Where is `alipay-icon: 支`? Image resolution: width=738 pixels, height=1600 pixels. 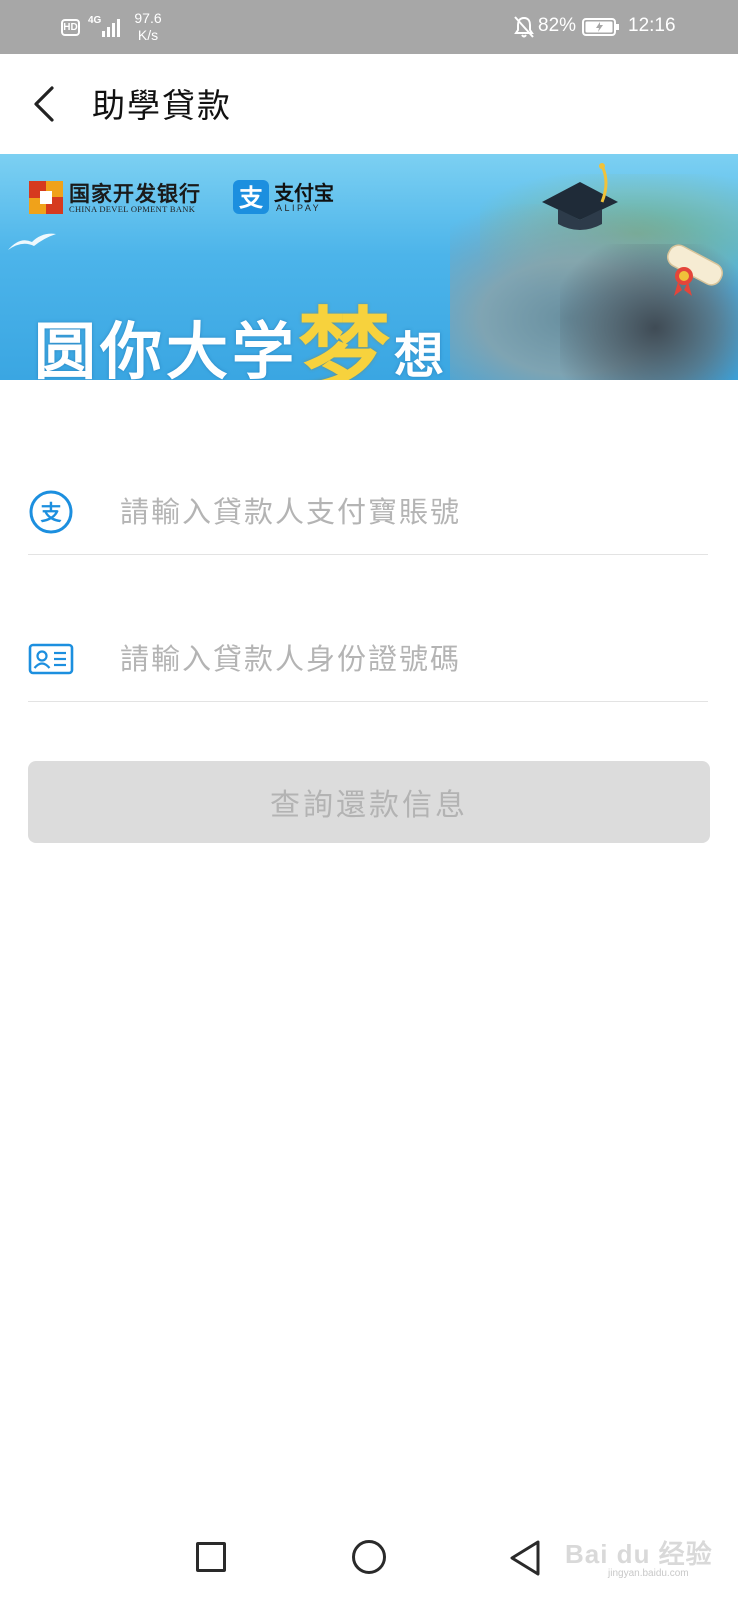
alipay-icon: 支 is located at coordinates (51, 512).